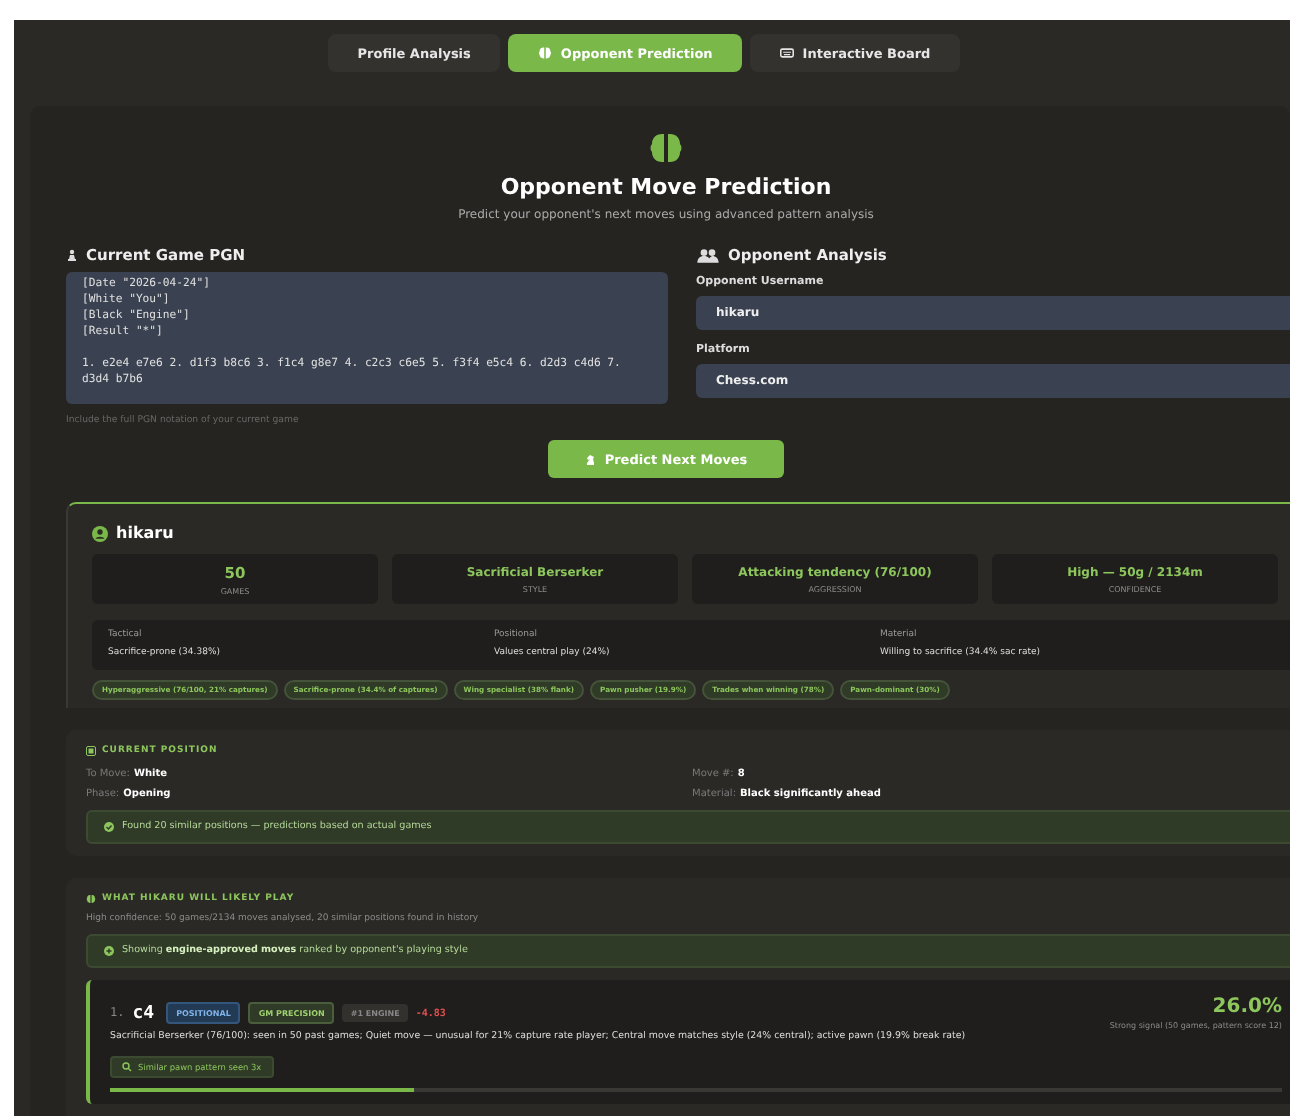  I want to click on keyboard-icon, so click(787, 53).